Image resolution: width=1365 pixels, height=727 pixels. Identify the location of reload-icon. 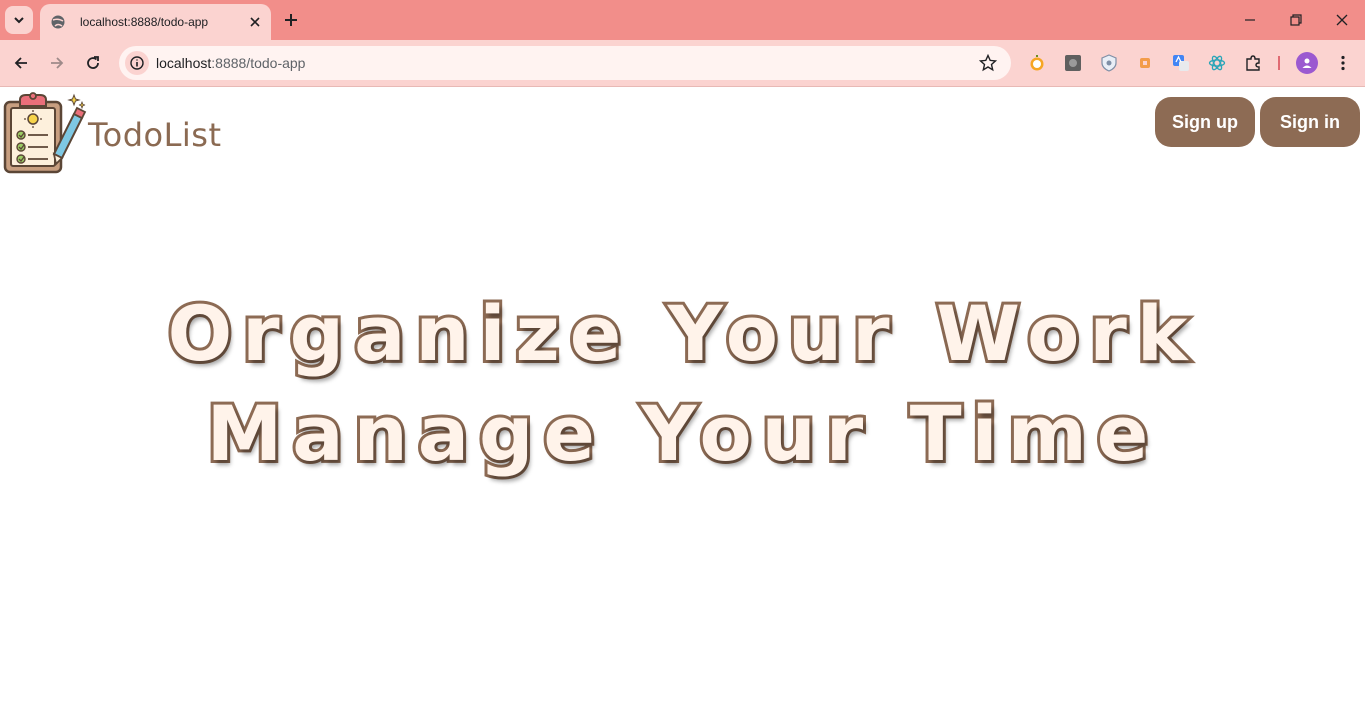
(93, 63).